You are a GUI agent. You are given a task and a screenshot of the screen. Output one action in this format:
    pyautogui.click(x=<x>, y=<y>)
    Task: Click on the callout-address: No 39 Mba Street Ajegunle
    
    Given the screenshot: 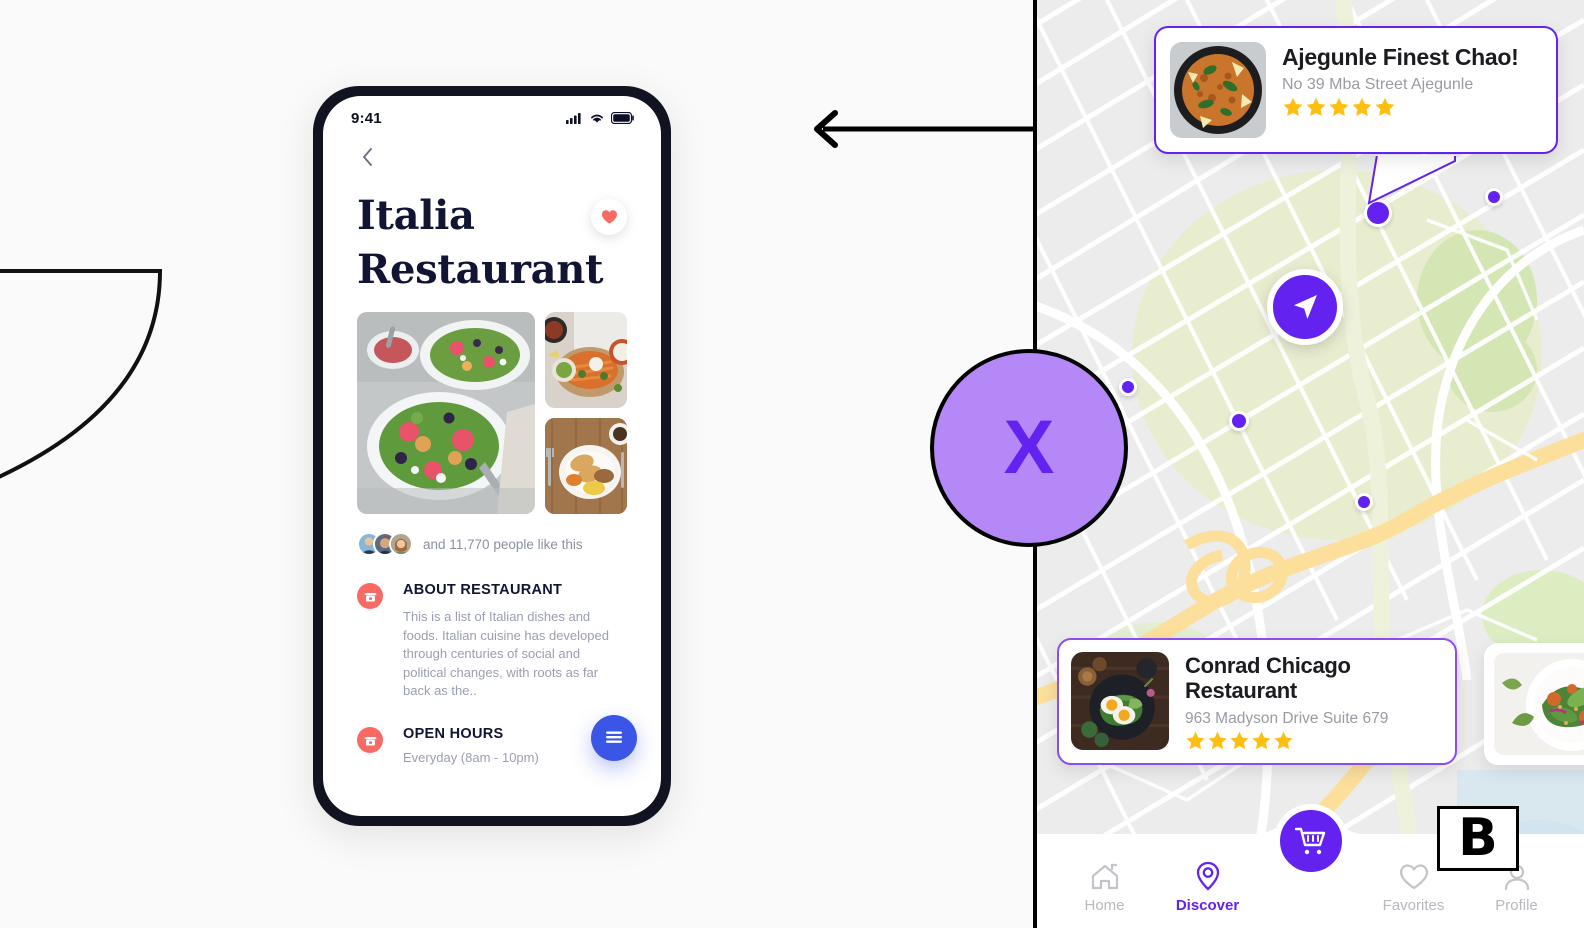 What is the action you would take?
    pyautogui.click(x=1378, y=84)
    